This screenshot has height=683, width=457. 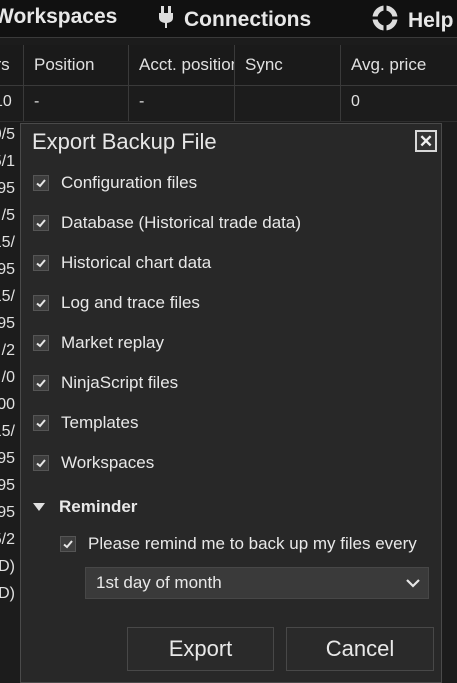 What do you see at coordinates (8, 215) in the screenshot?
I see `left-column-cell: 5/` at bounding box center [8, 215].